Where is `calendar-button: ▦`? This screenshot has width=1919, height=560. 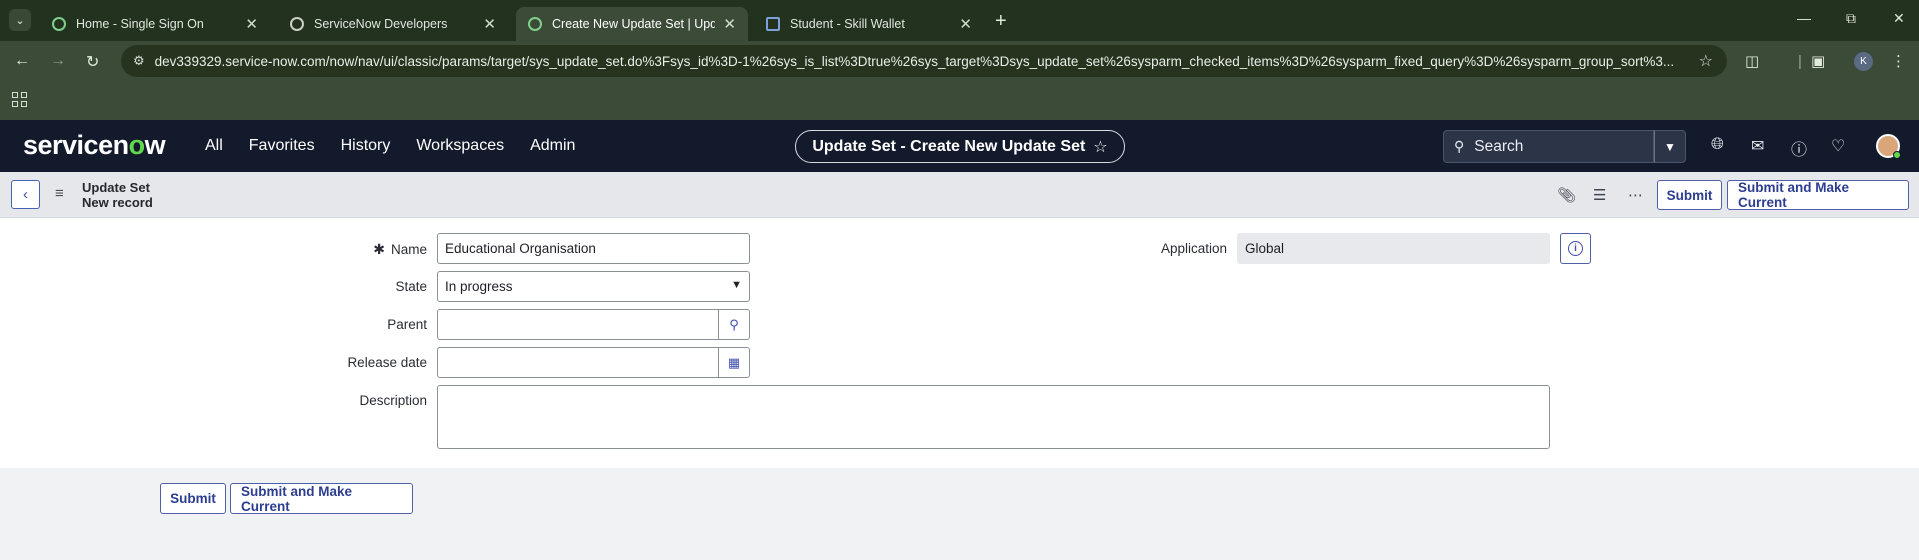
calendar-button: ▦ is located at coordinates (734, 362).